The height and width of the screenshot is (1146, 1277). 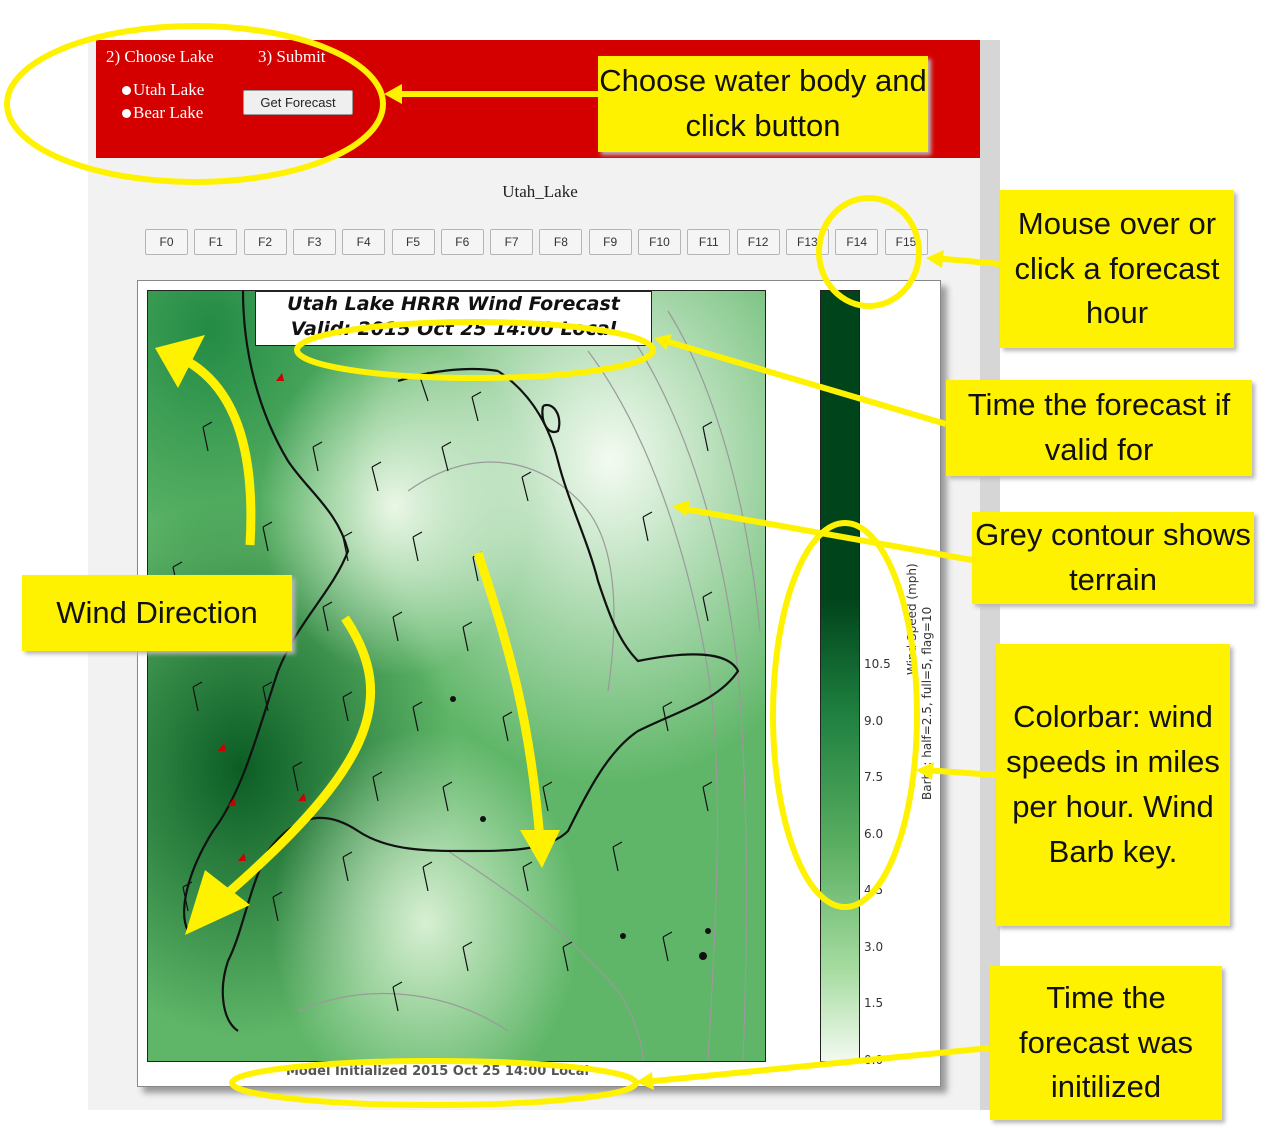 What do you see at coordinates (1099, 428) in the screenshot?
I see `callout-valid-time: Time the forecast if valid for` at bounding box center [1099, 428].